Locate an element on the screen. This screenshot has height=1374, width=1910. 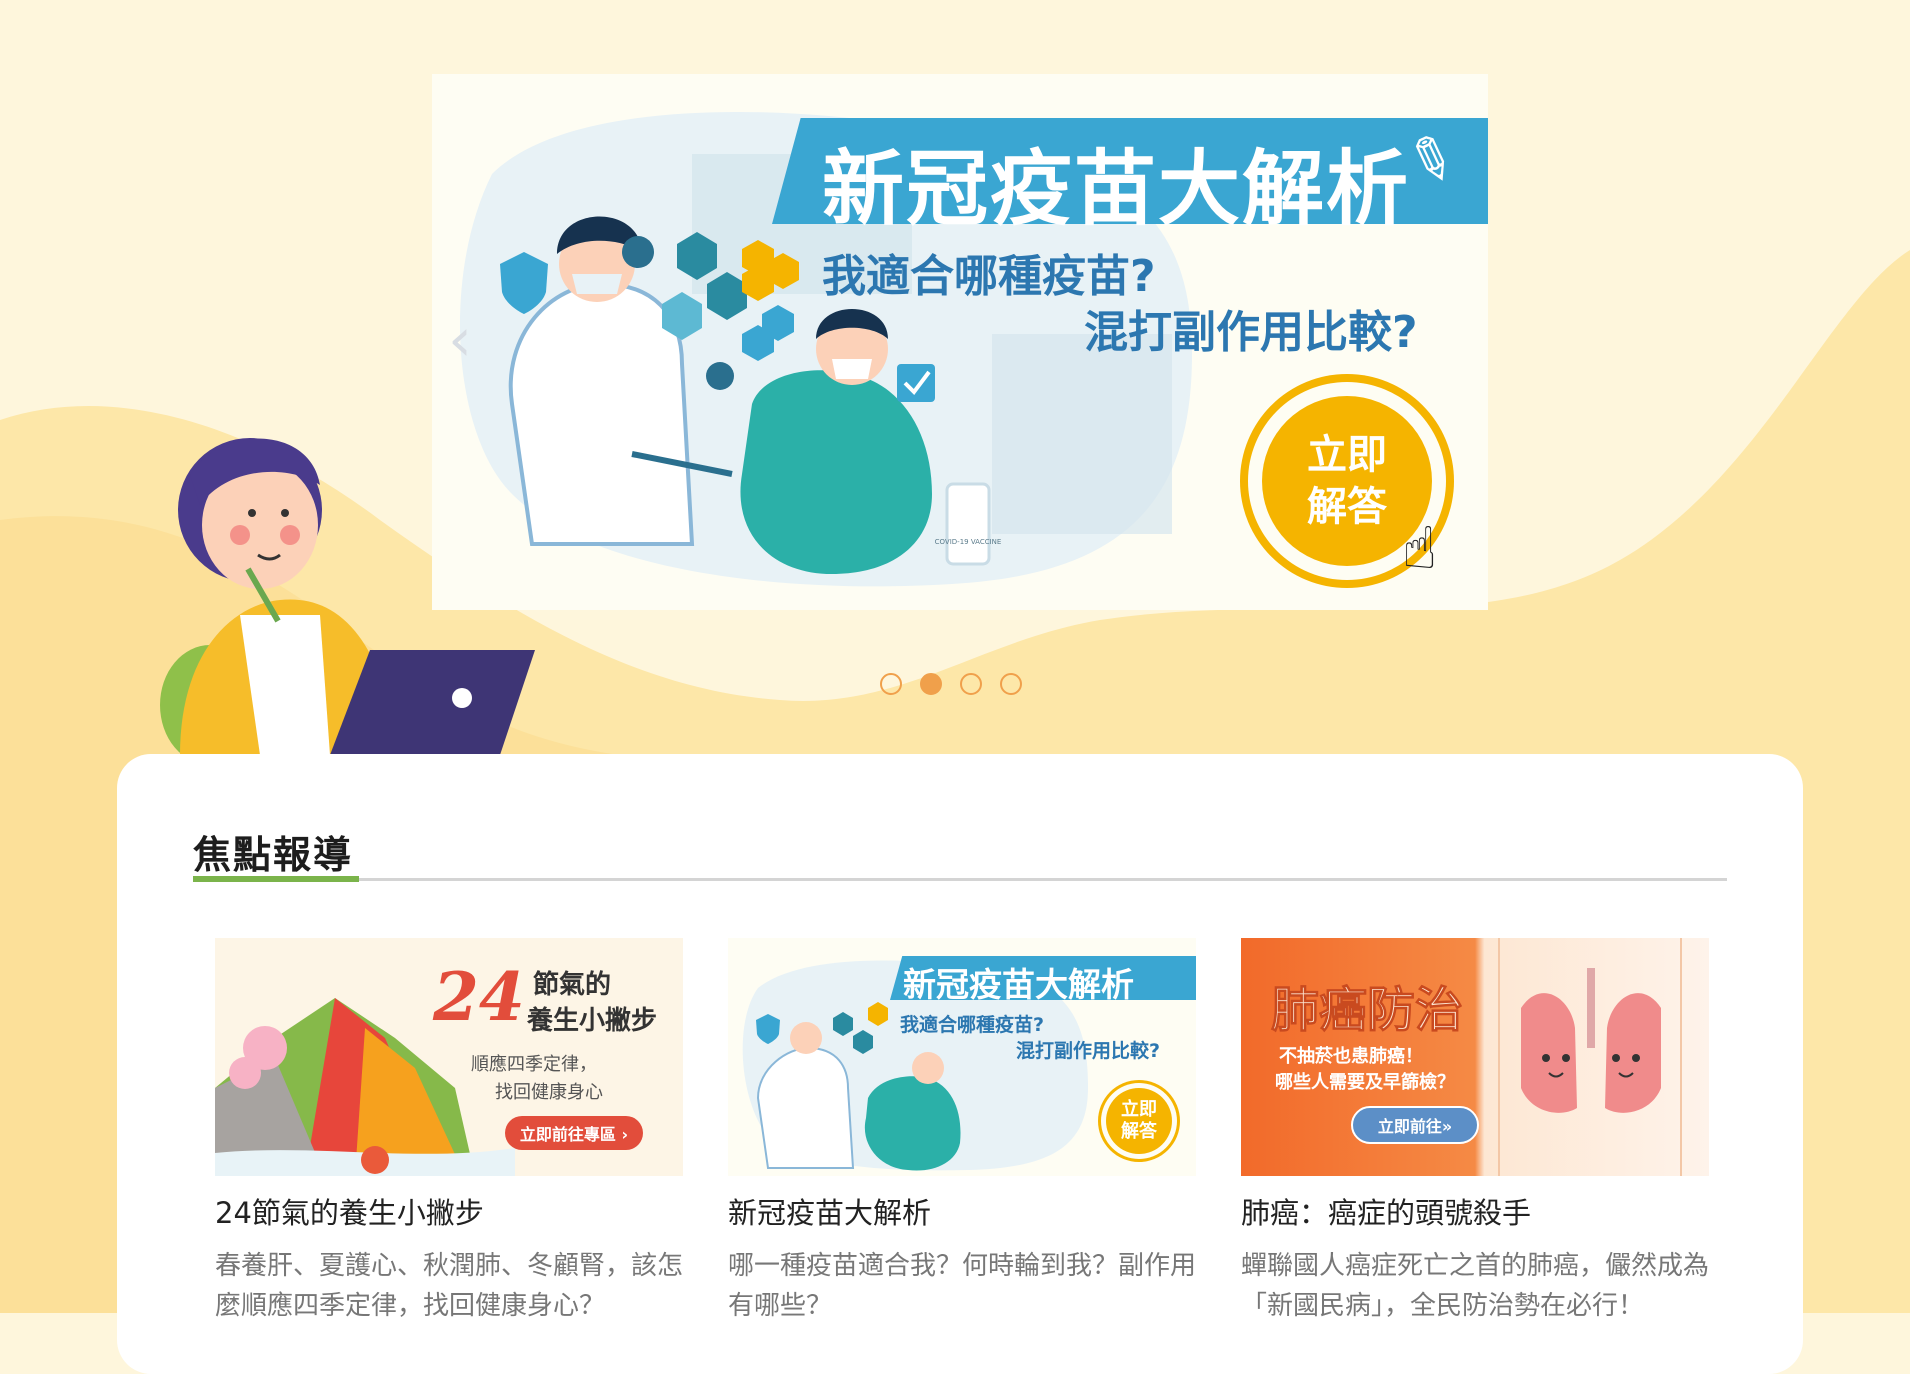
thumb-heading: 新冠疫苗大解析 is located at coordinates (1018, 984).